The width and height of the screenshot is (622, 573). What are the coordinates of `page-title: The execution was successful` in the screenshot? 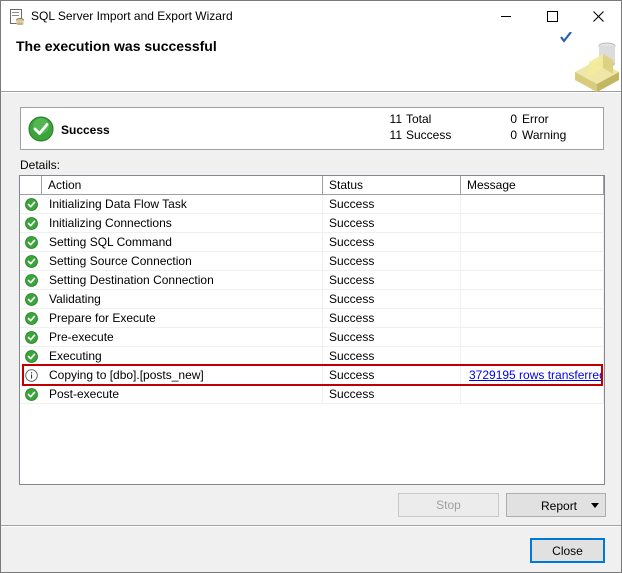 It's located at (116, 46).